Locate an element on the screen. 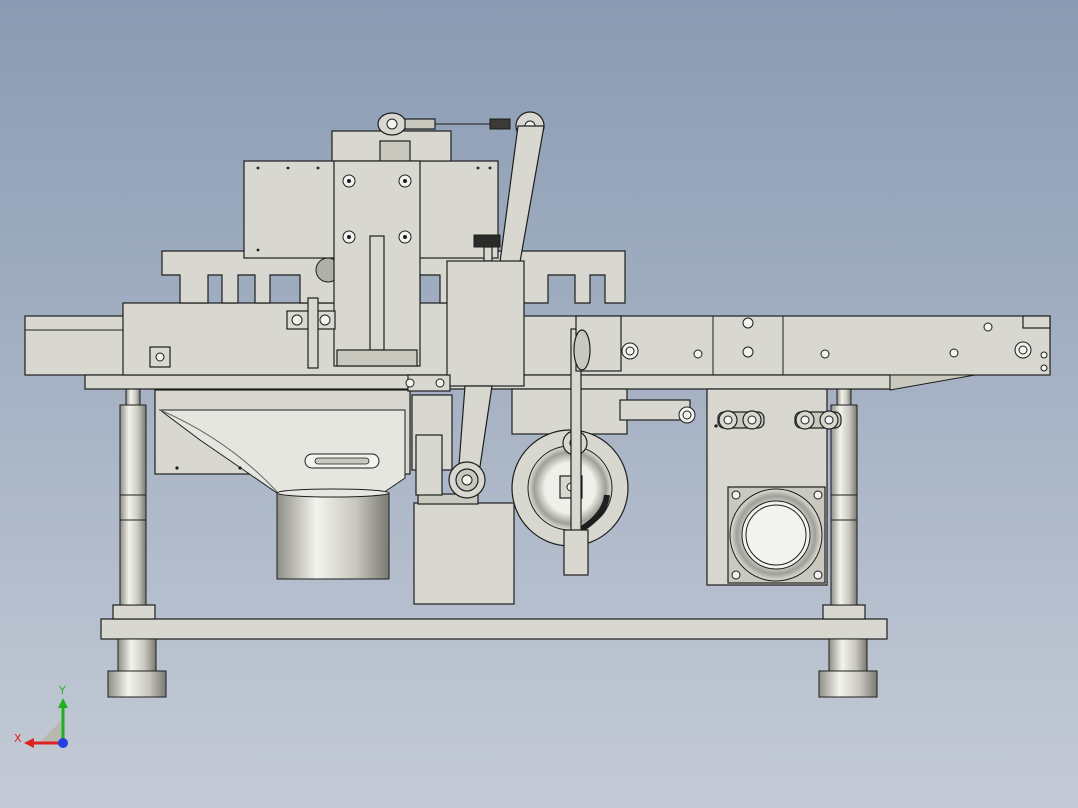  connecting-rod is located at coordinates (470, 442).